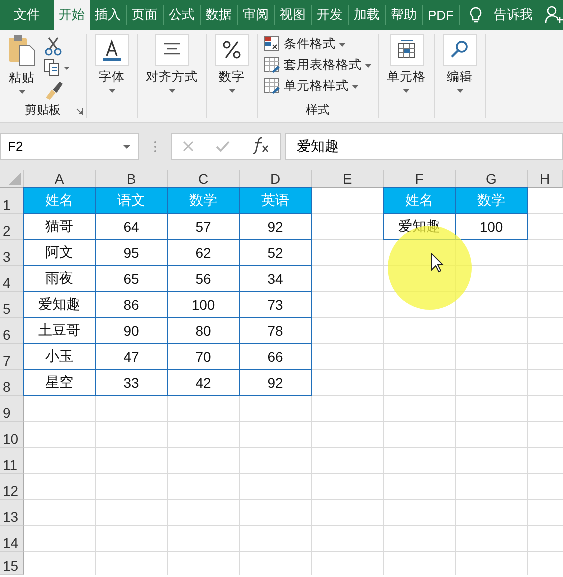 This screenshot has width=563, height=577. What do you see at coordinates (272, 65) in the screenshot?
I see `table-format-icon` at bounding box center [272, 65].